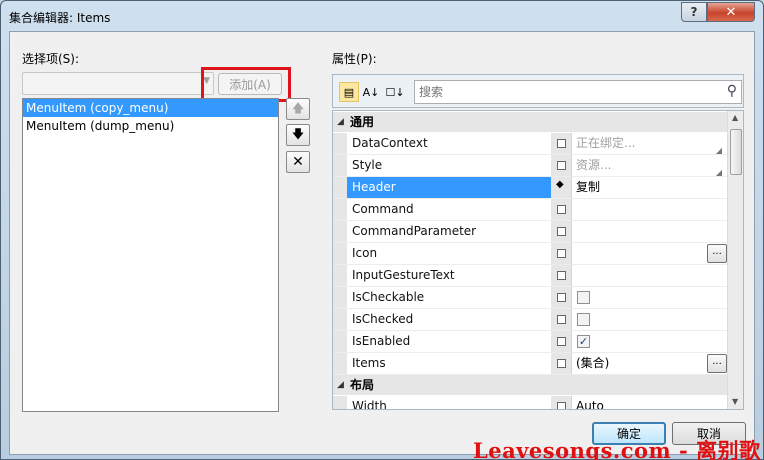  What do you see at coordinates (449, 187) in the screenshot?
I see `property-name: Header` at bounding box center [449, 187].